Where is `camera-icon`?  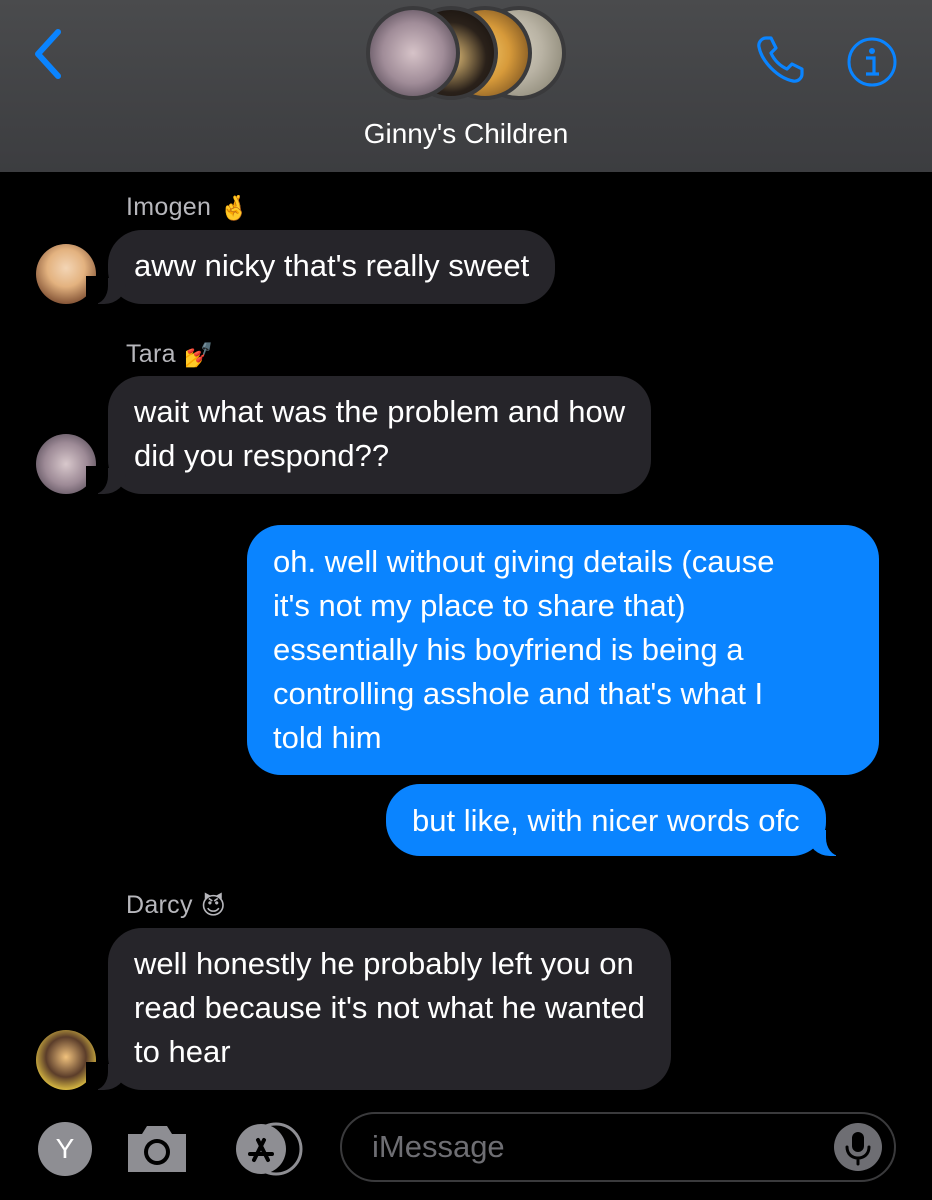 camera-icon is located at coordinates (157, 1149).